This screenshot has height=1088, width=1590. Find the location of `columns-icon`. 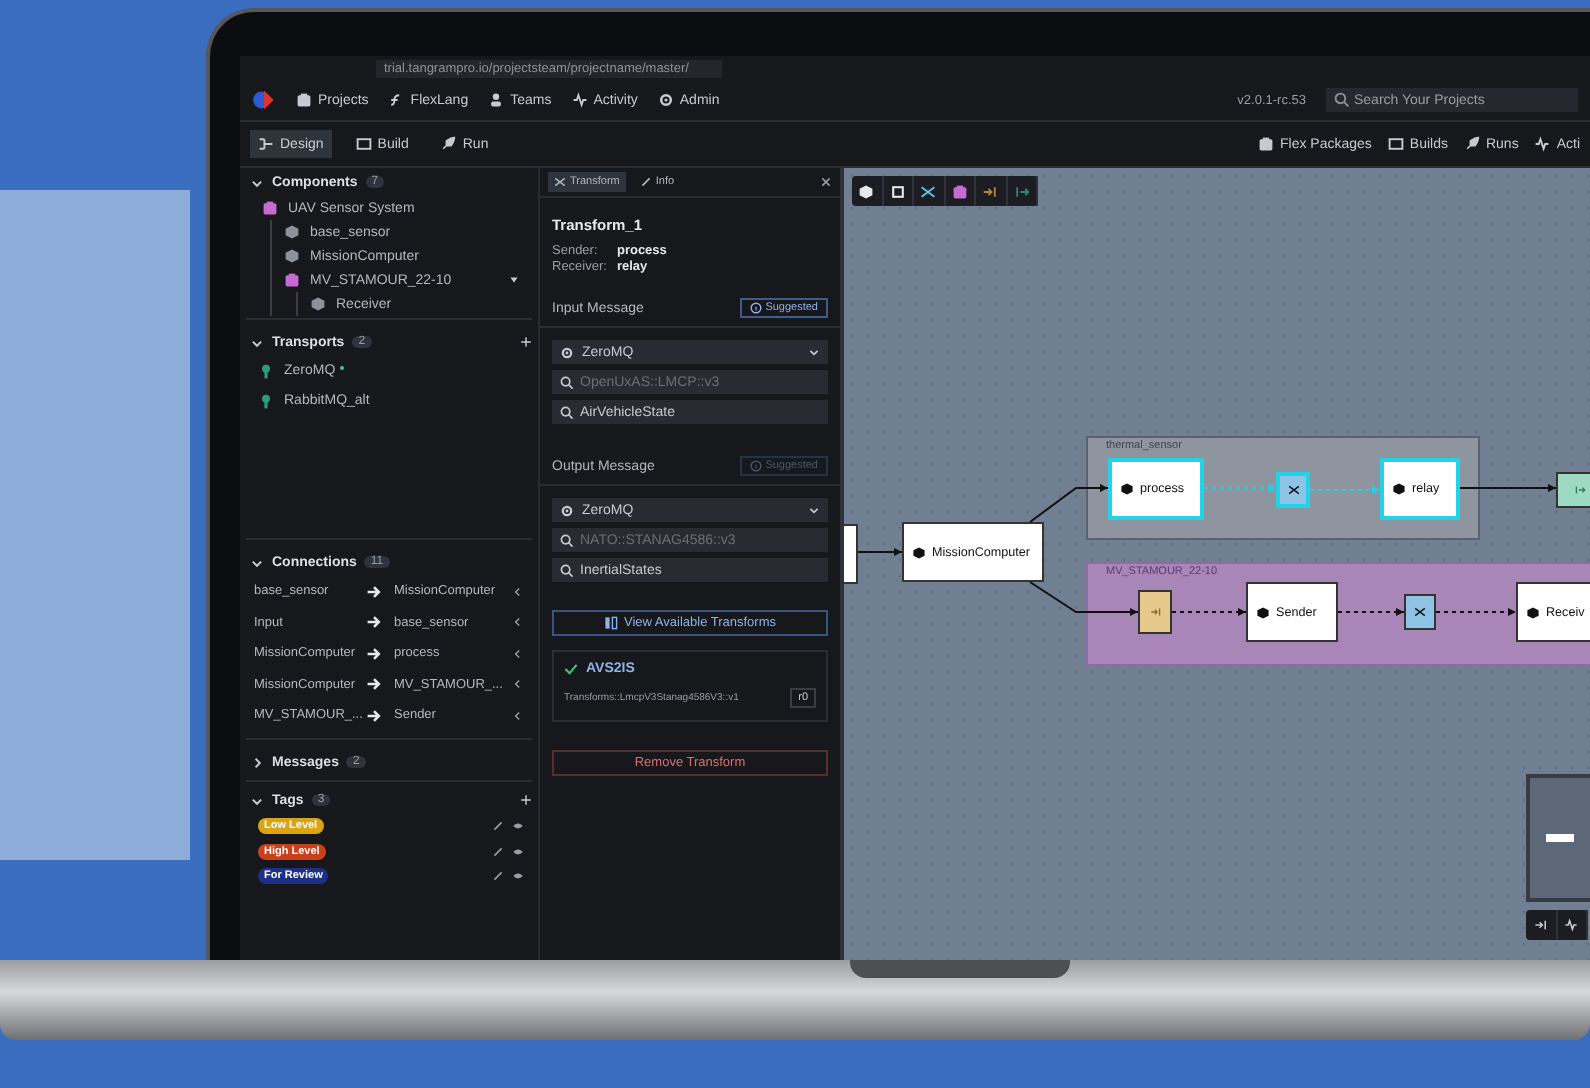

columns-icon is located at coordinates (611, 623).